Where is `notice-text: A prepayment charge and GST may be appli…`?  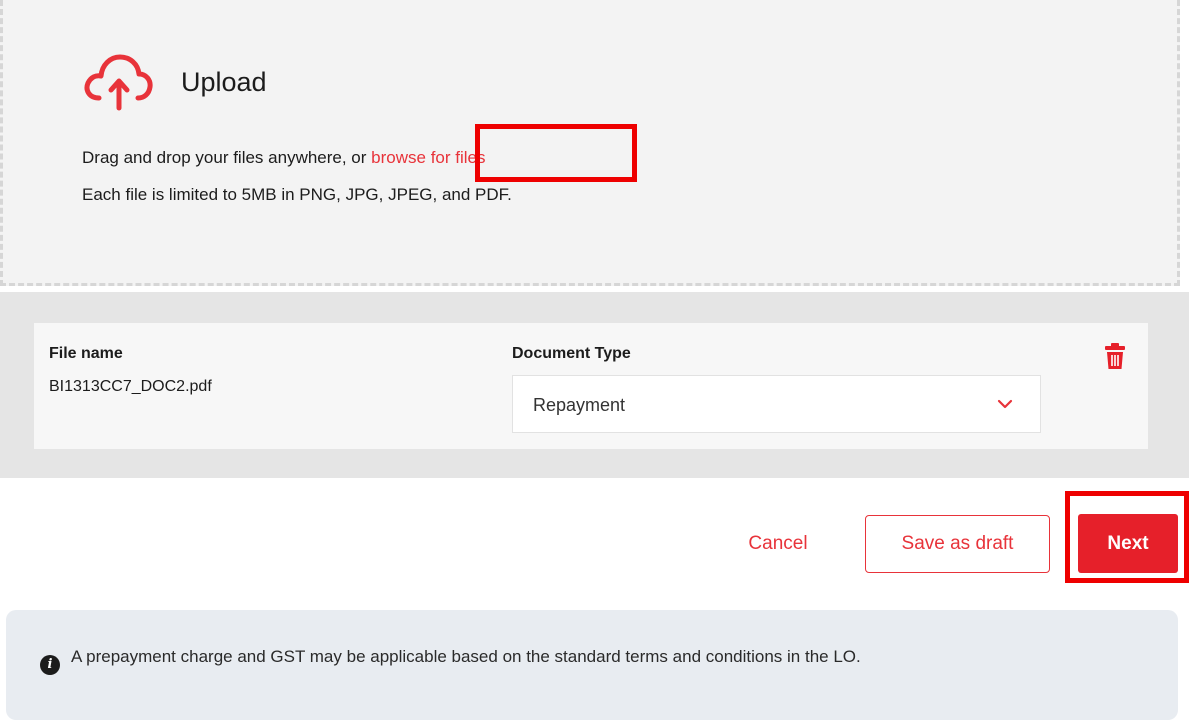 notice-text: A prepayment charge and GST may be appli… is located at coordinates (466, 656).